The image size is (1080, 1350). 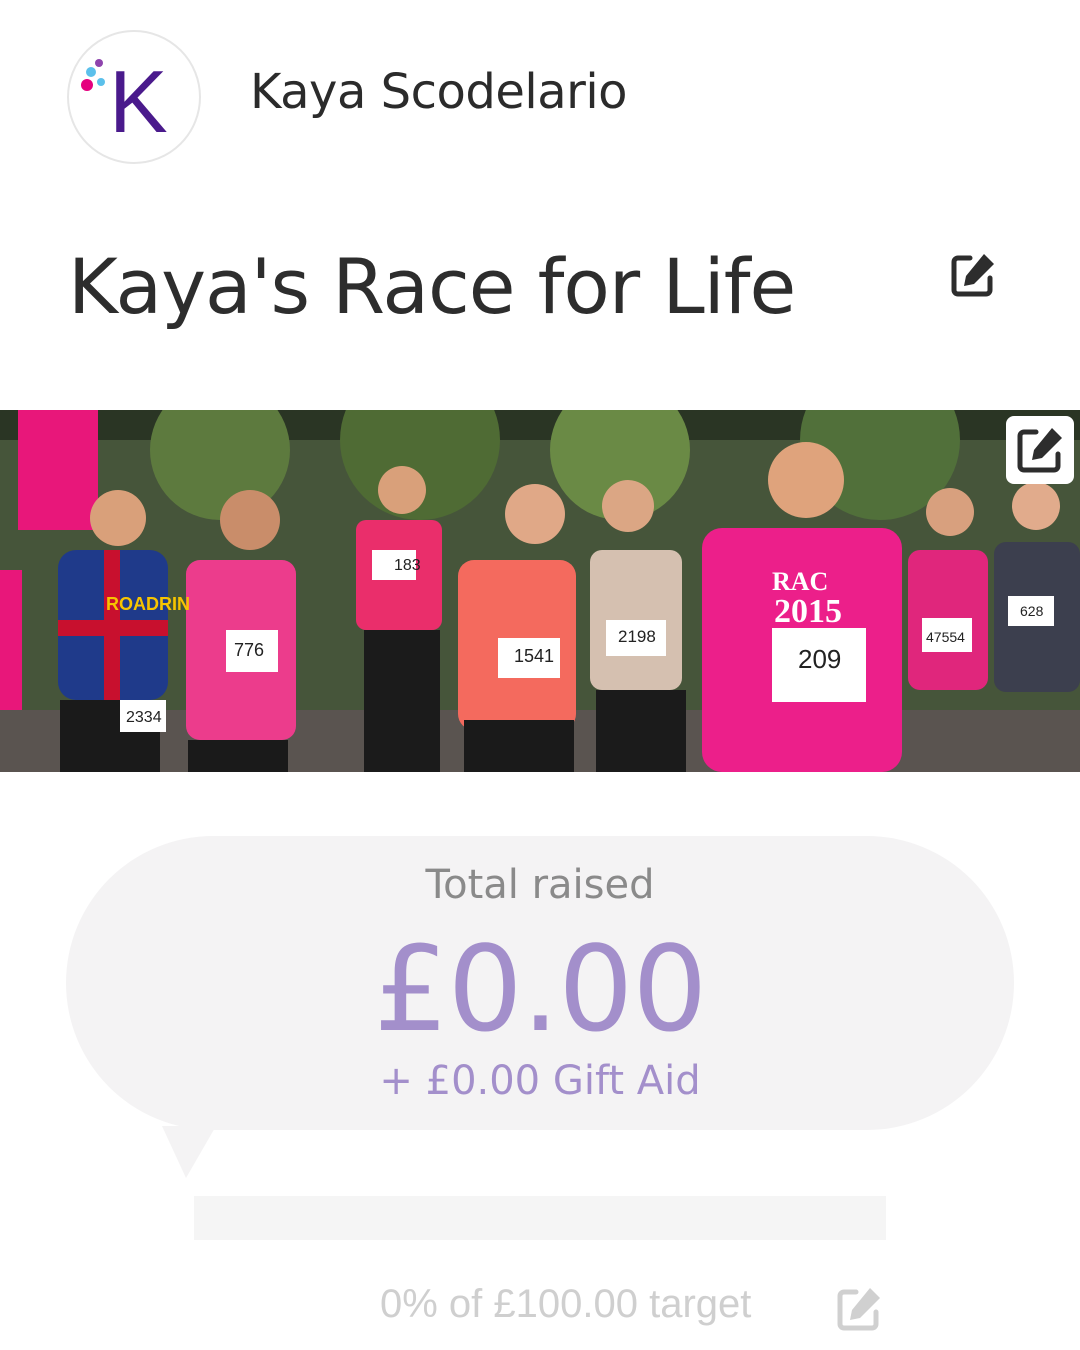 I want to click on bib-number: 2334, so click(x=144, y=717).